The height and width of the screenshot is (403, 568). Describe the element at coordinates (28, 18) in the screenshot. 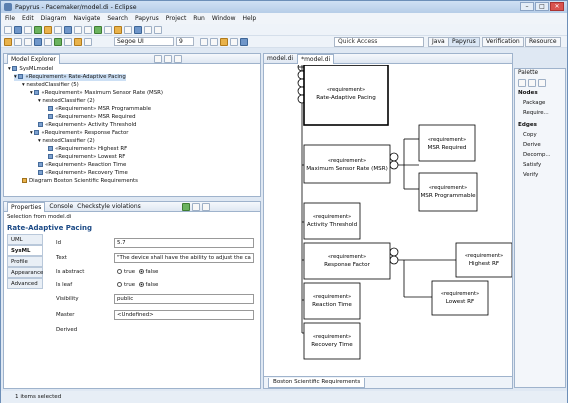

I see `menu-edit: Edit` at that location.